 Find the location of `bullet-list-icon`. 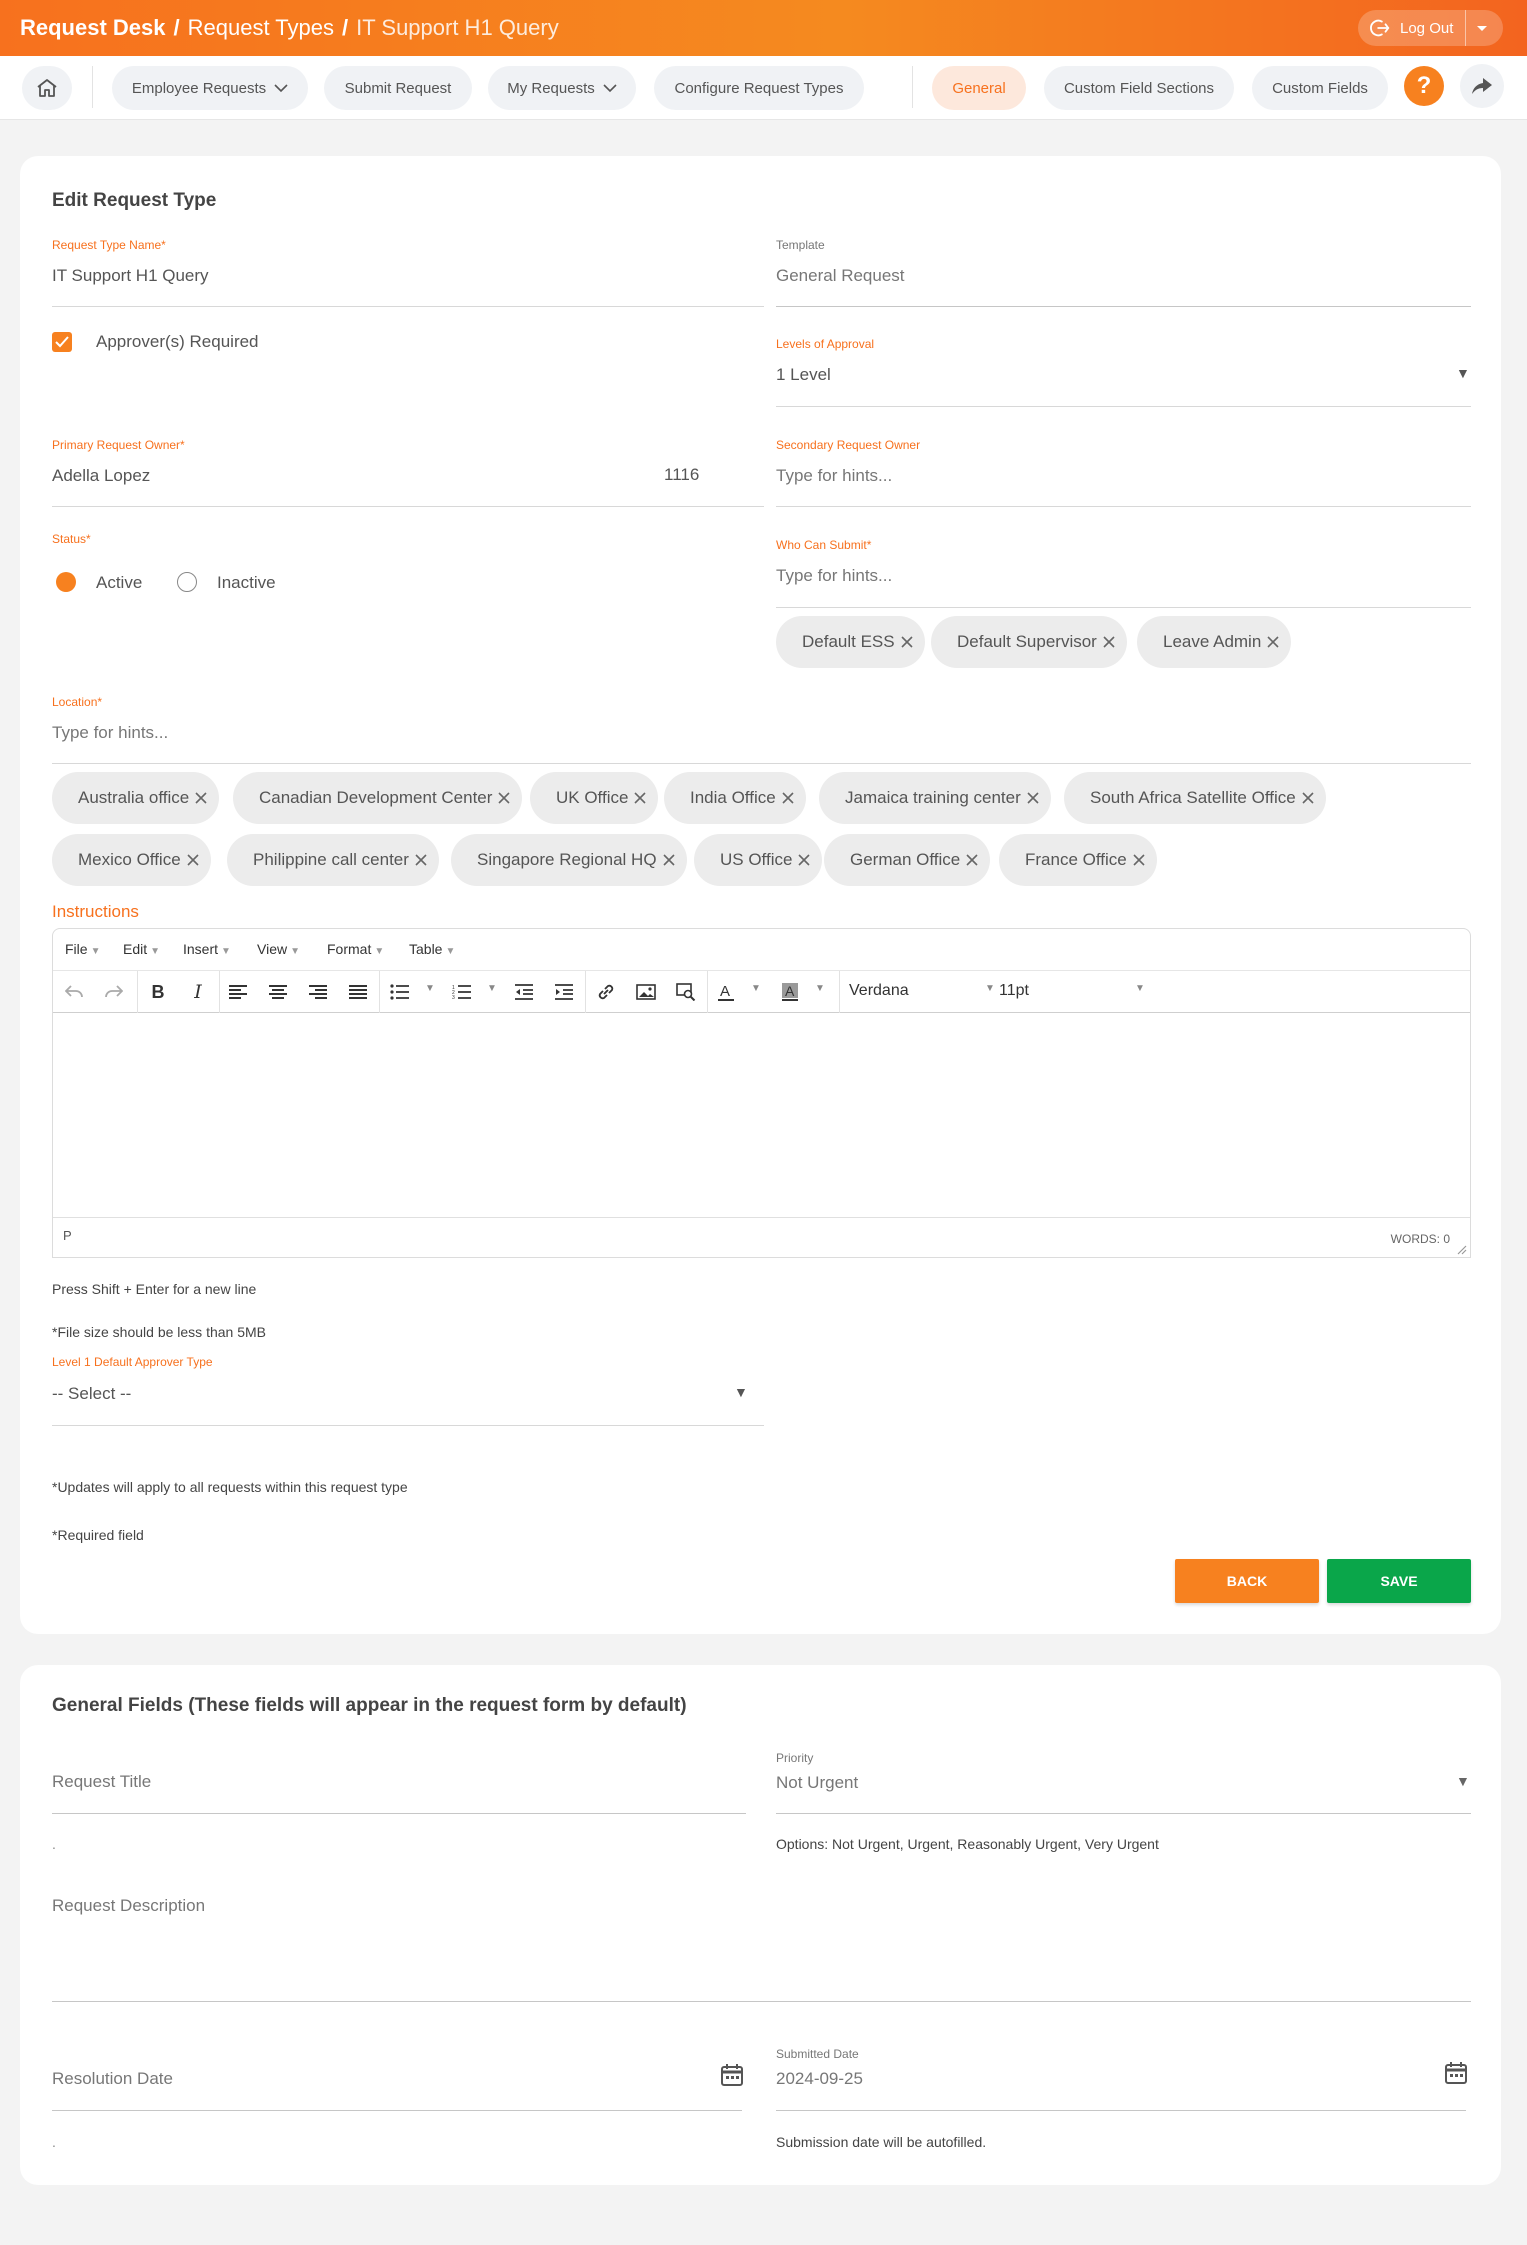

bullet-list-icon is located at coordinates (400, 992).